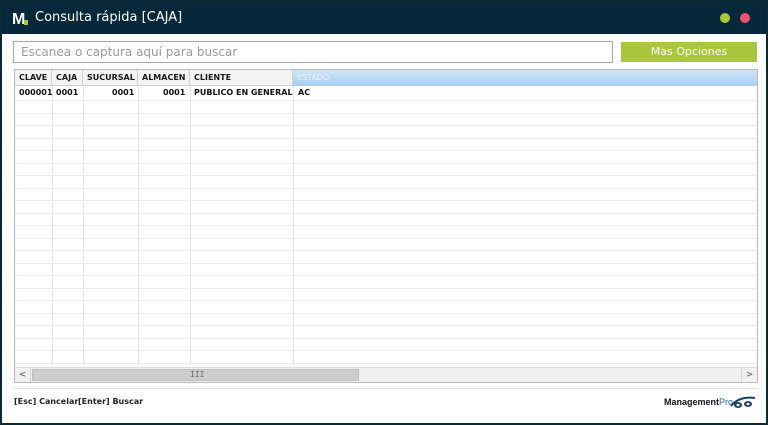  I want to click on brand-logo-icon, so click(743, 402).